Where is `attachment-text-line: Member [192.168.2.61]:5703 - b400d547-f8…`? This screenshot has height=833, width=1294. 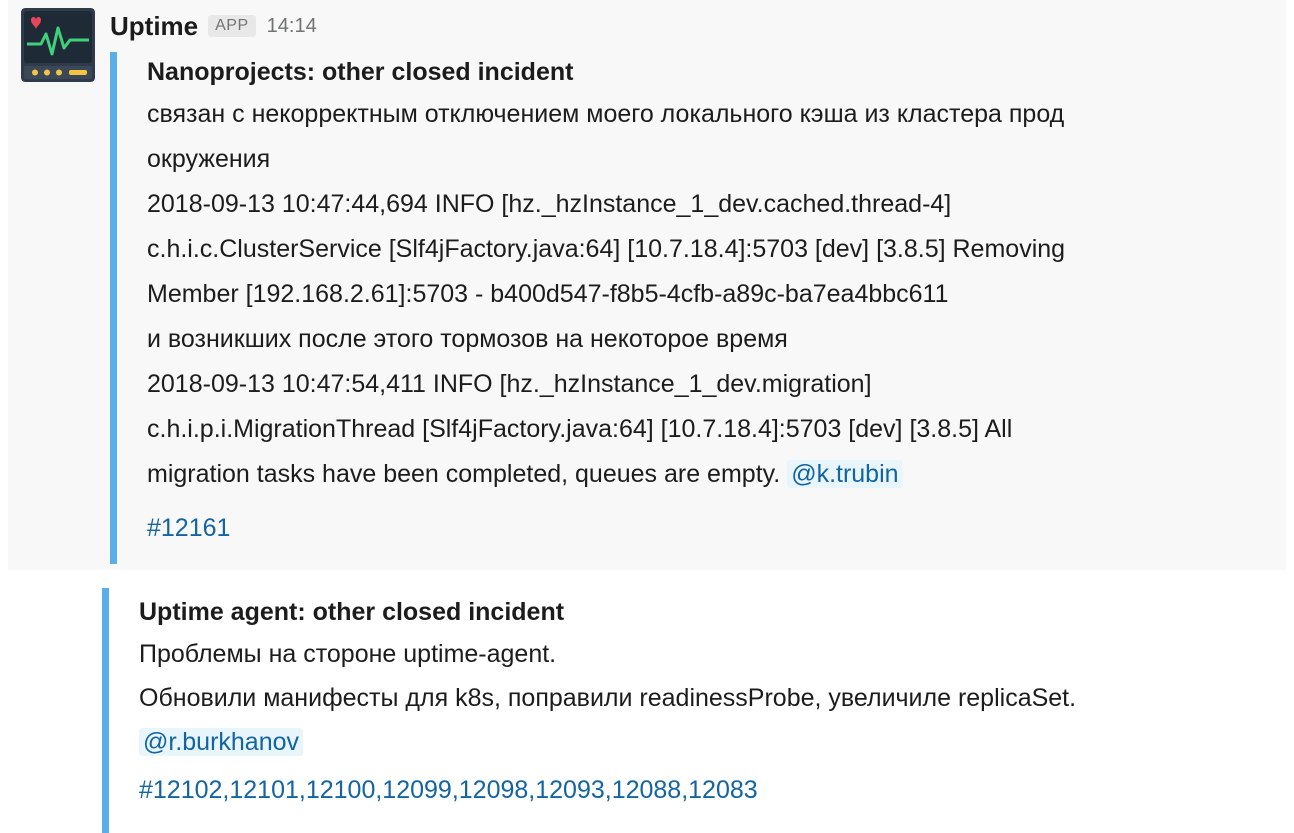
attachment-text-line: Member [192.168.2.61]:5703 - b400d547-f8… is located at coordinates (548, 294).